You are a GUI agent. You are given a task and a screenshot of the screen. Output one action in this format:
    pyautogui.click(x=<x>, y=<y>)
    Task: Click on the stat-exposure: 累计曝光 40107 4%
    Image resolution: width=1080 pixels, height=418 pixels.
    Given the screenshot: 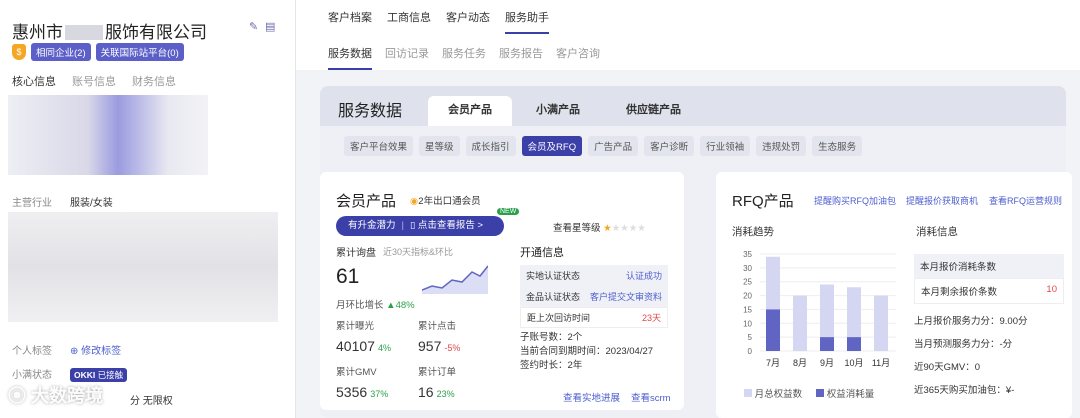 What is the action you would take?
    pyautogui.click(x=364, y=337)
    